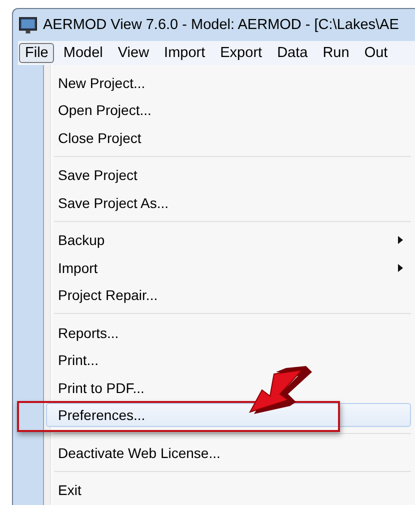  What do you see at coordinates (228, 138) in the screenshot?
I see `menu-item: Close Project` at bounding box center [228, 138].